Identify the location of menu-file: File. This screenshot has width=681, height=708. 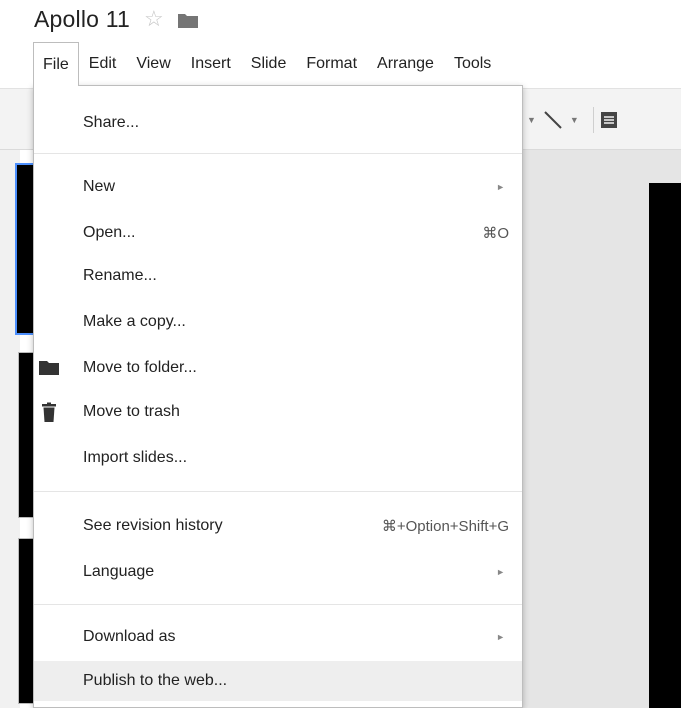
(56, 64).